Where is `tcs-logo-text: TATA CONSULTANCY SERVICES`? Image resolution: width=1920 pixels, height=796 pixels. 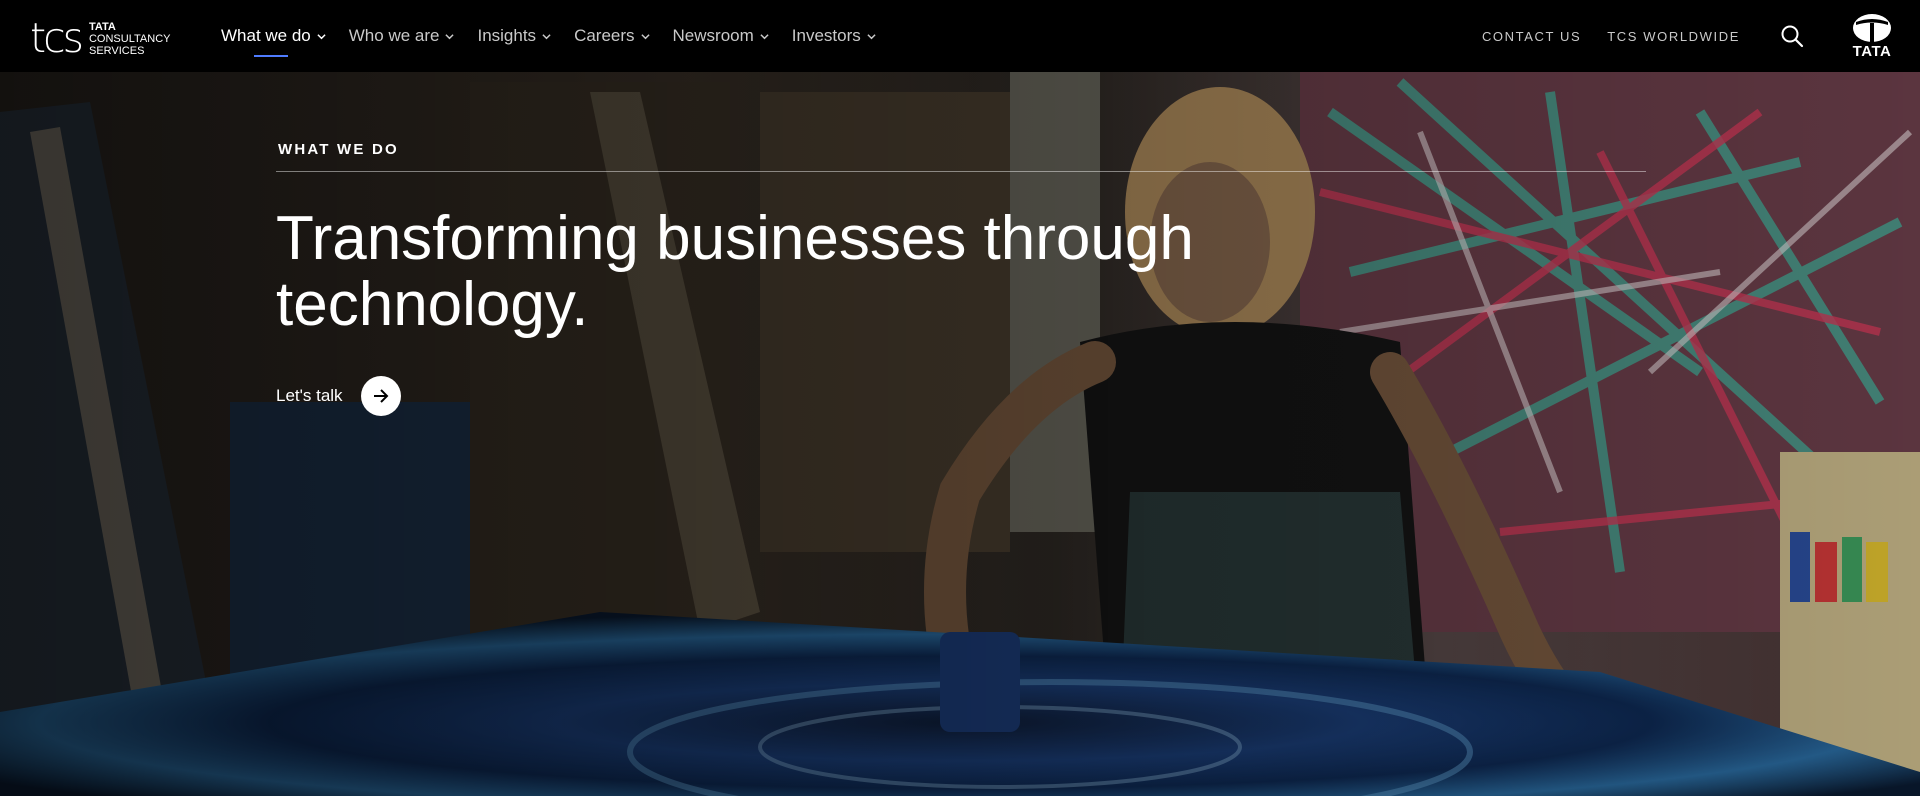
tcs-logo-text: TATA CONSULTANCY SERVICES is located at coordinates (130, 39).